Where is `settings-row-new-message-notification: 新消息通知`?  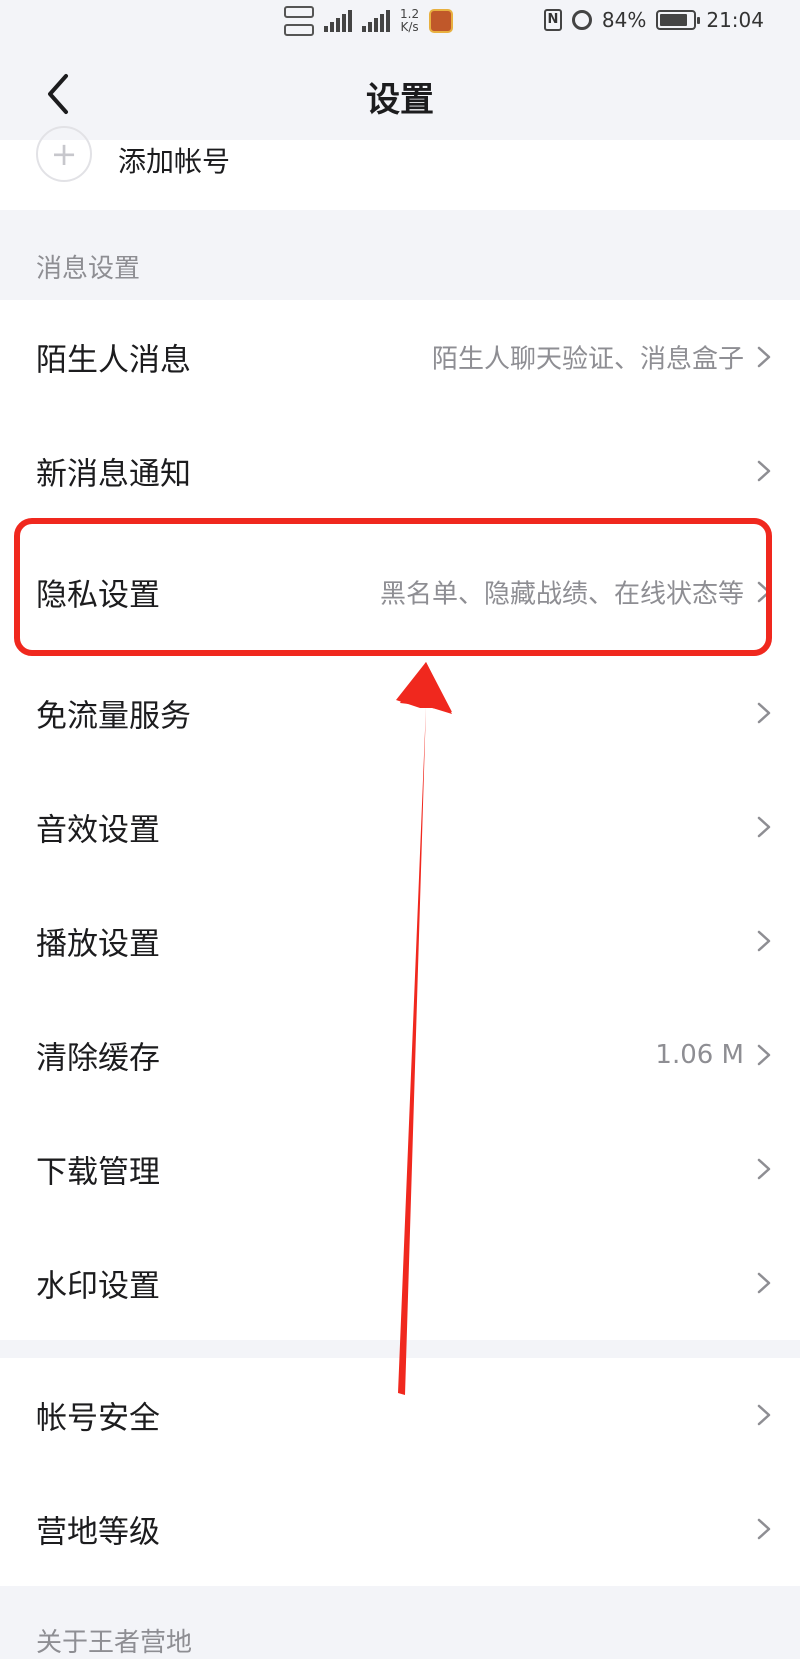
settings-row-new-message-notification: 新消息通知 is located at coordinates (400, 471).